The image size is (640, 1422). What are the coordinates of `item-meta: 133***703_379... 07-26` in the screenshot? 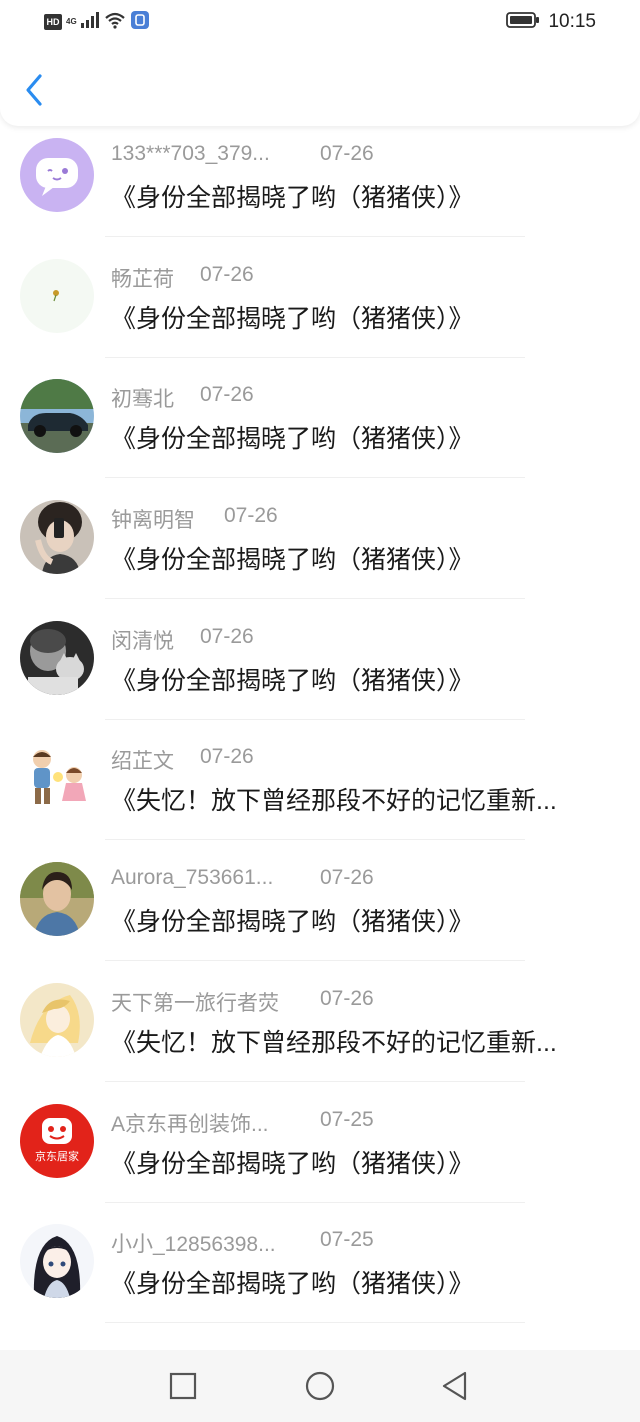 It's located at (242, 155).